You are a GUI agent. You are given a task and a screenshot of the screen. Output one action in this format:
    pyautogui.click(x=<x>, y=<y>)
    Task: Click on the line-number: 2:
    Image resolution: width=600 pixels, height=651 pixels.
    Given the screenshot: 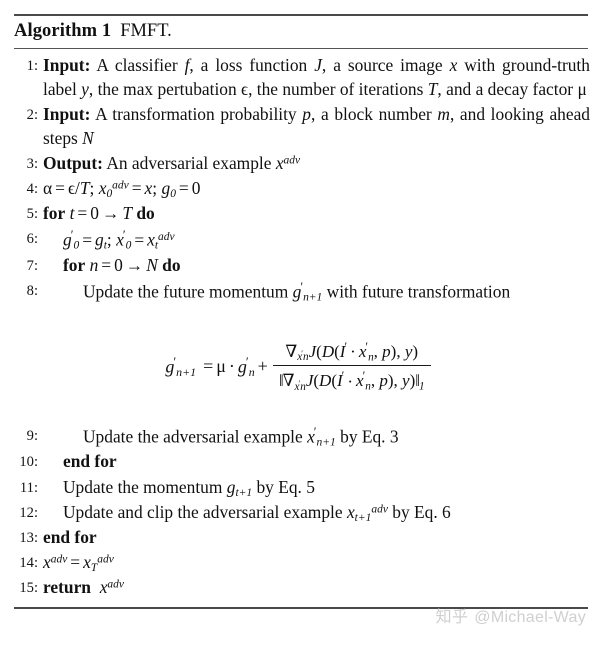 What is the action you would take?
    pyautogui.click(x=32, y=115)
    